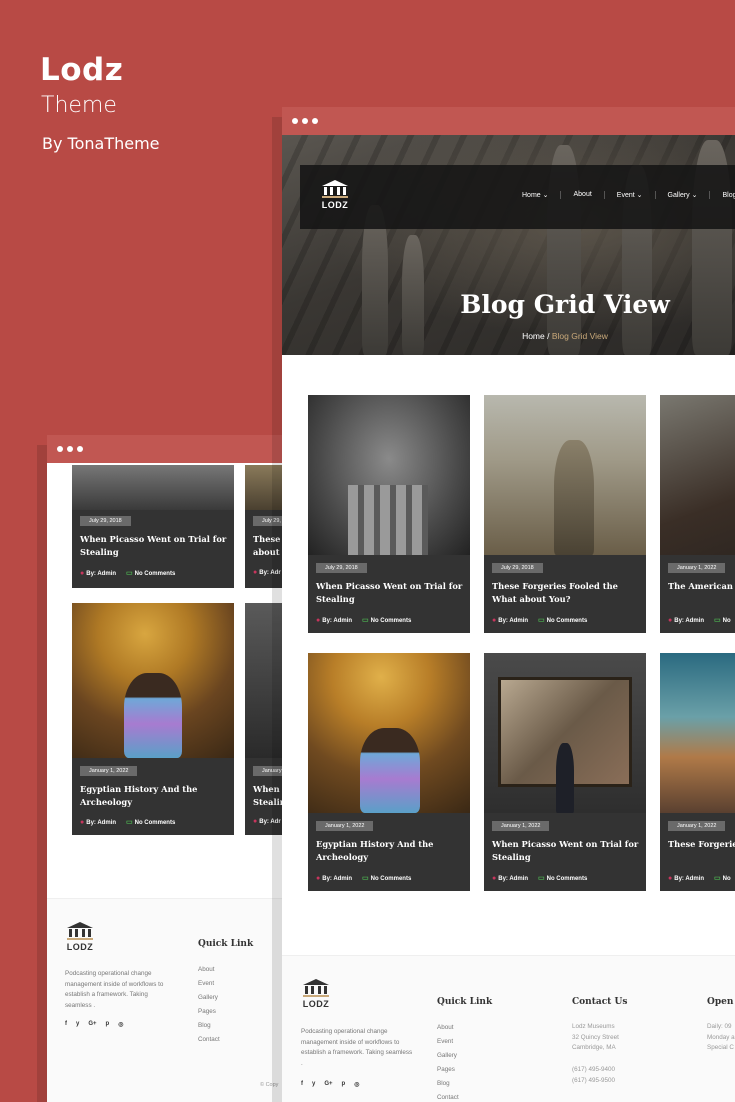 This screenshot has width=735, height=1102. I want to click on nav-item-event: Event ⌄, so click(630, 195).